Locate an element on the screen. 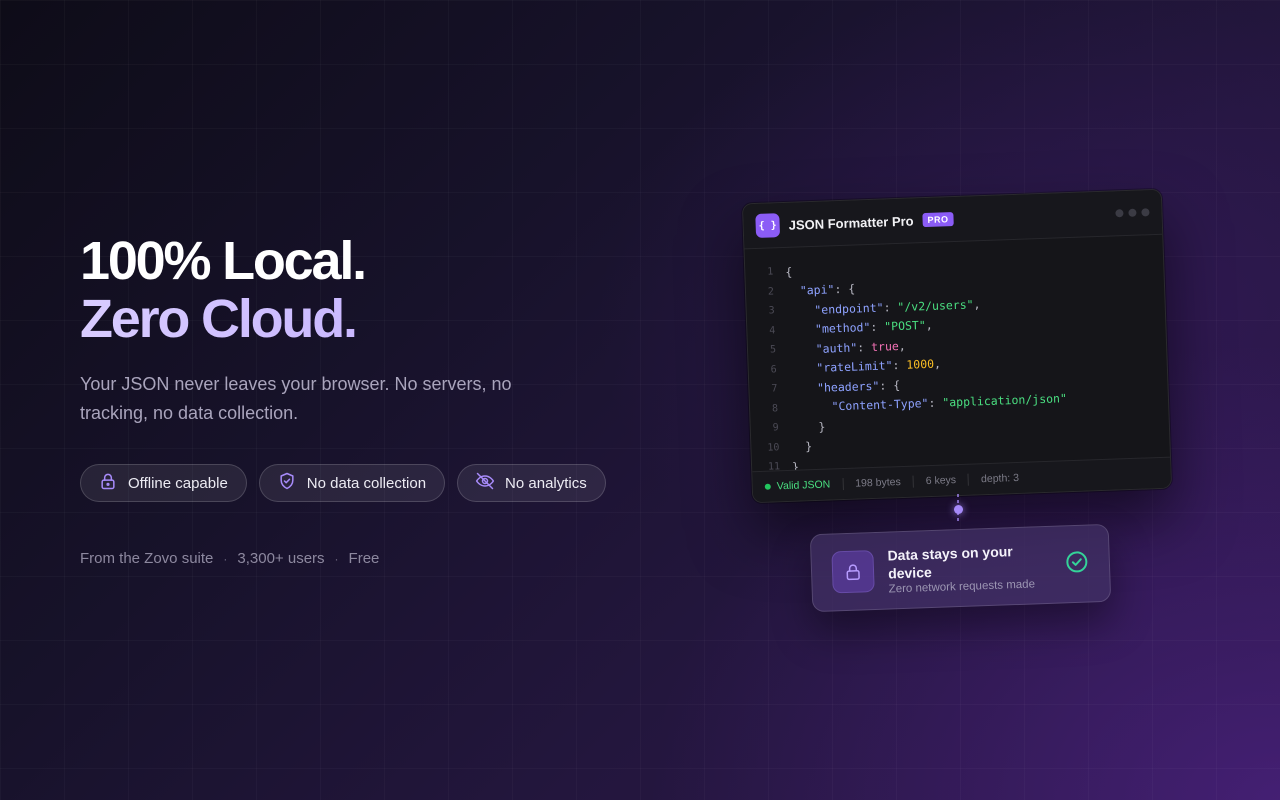 This screenshot has width=1280, height=800. pill-offline-capable: Offline capable is located at coordinates (163, 483).